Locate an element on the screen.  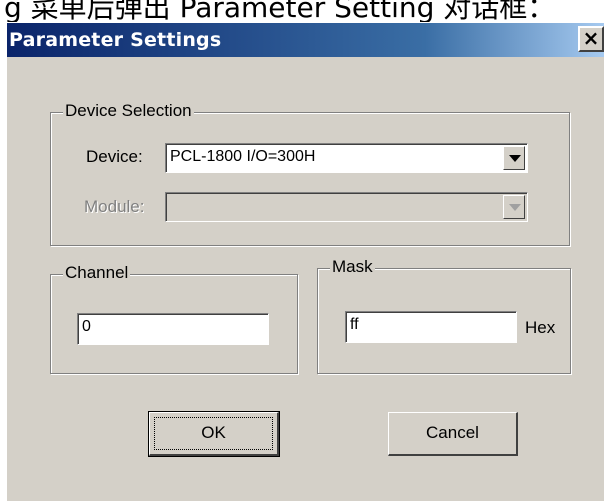
cancel-button-label: Cancel is located at coordinates (452, 432).